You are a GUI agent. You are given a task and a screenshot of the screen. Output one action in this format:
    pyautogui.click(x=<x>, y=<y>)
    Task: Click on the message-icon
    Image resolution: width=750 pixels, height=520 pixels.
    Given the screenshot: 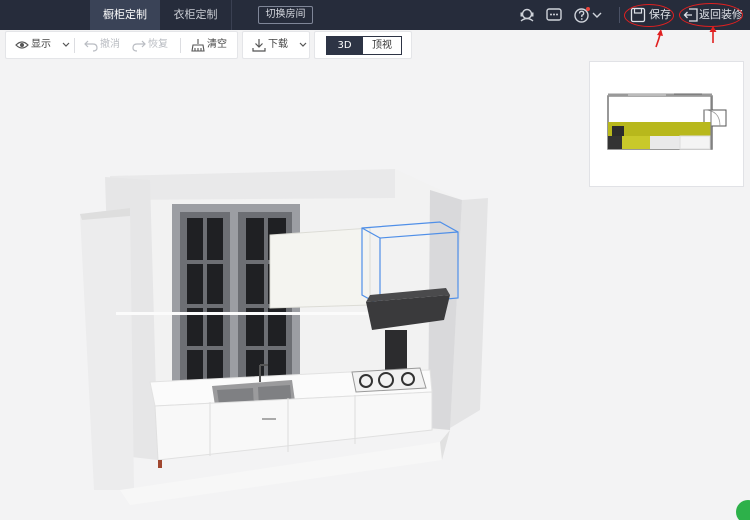 What is the action you would take?
    pyautogui.click(x=554, y=15)
    